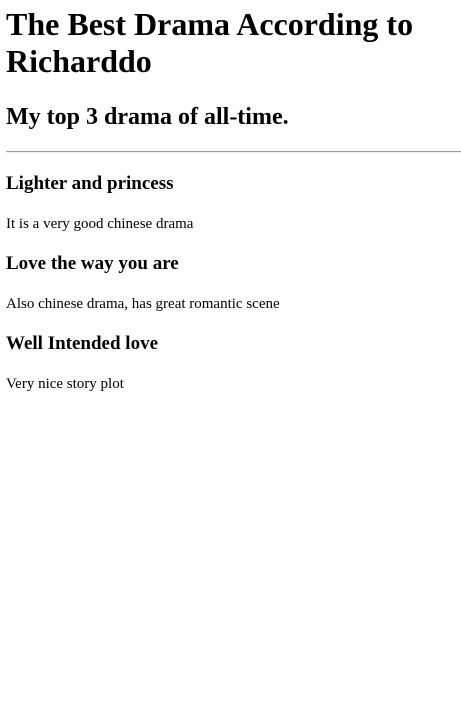  I want to click on page-subtitle: My top 3 drama of all-time., so click(147, 117).